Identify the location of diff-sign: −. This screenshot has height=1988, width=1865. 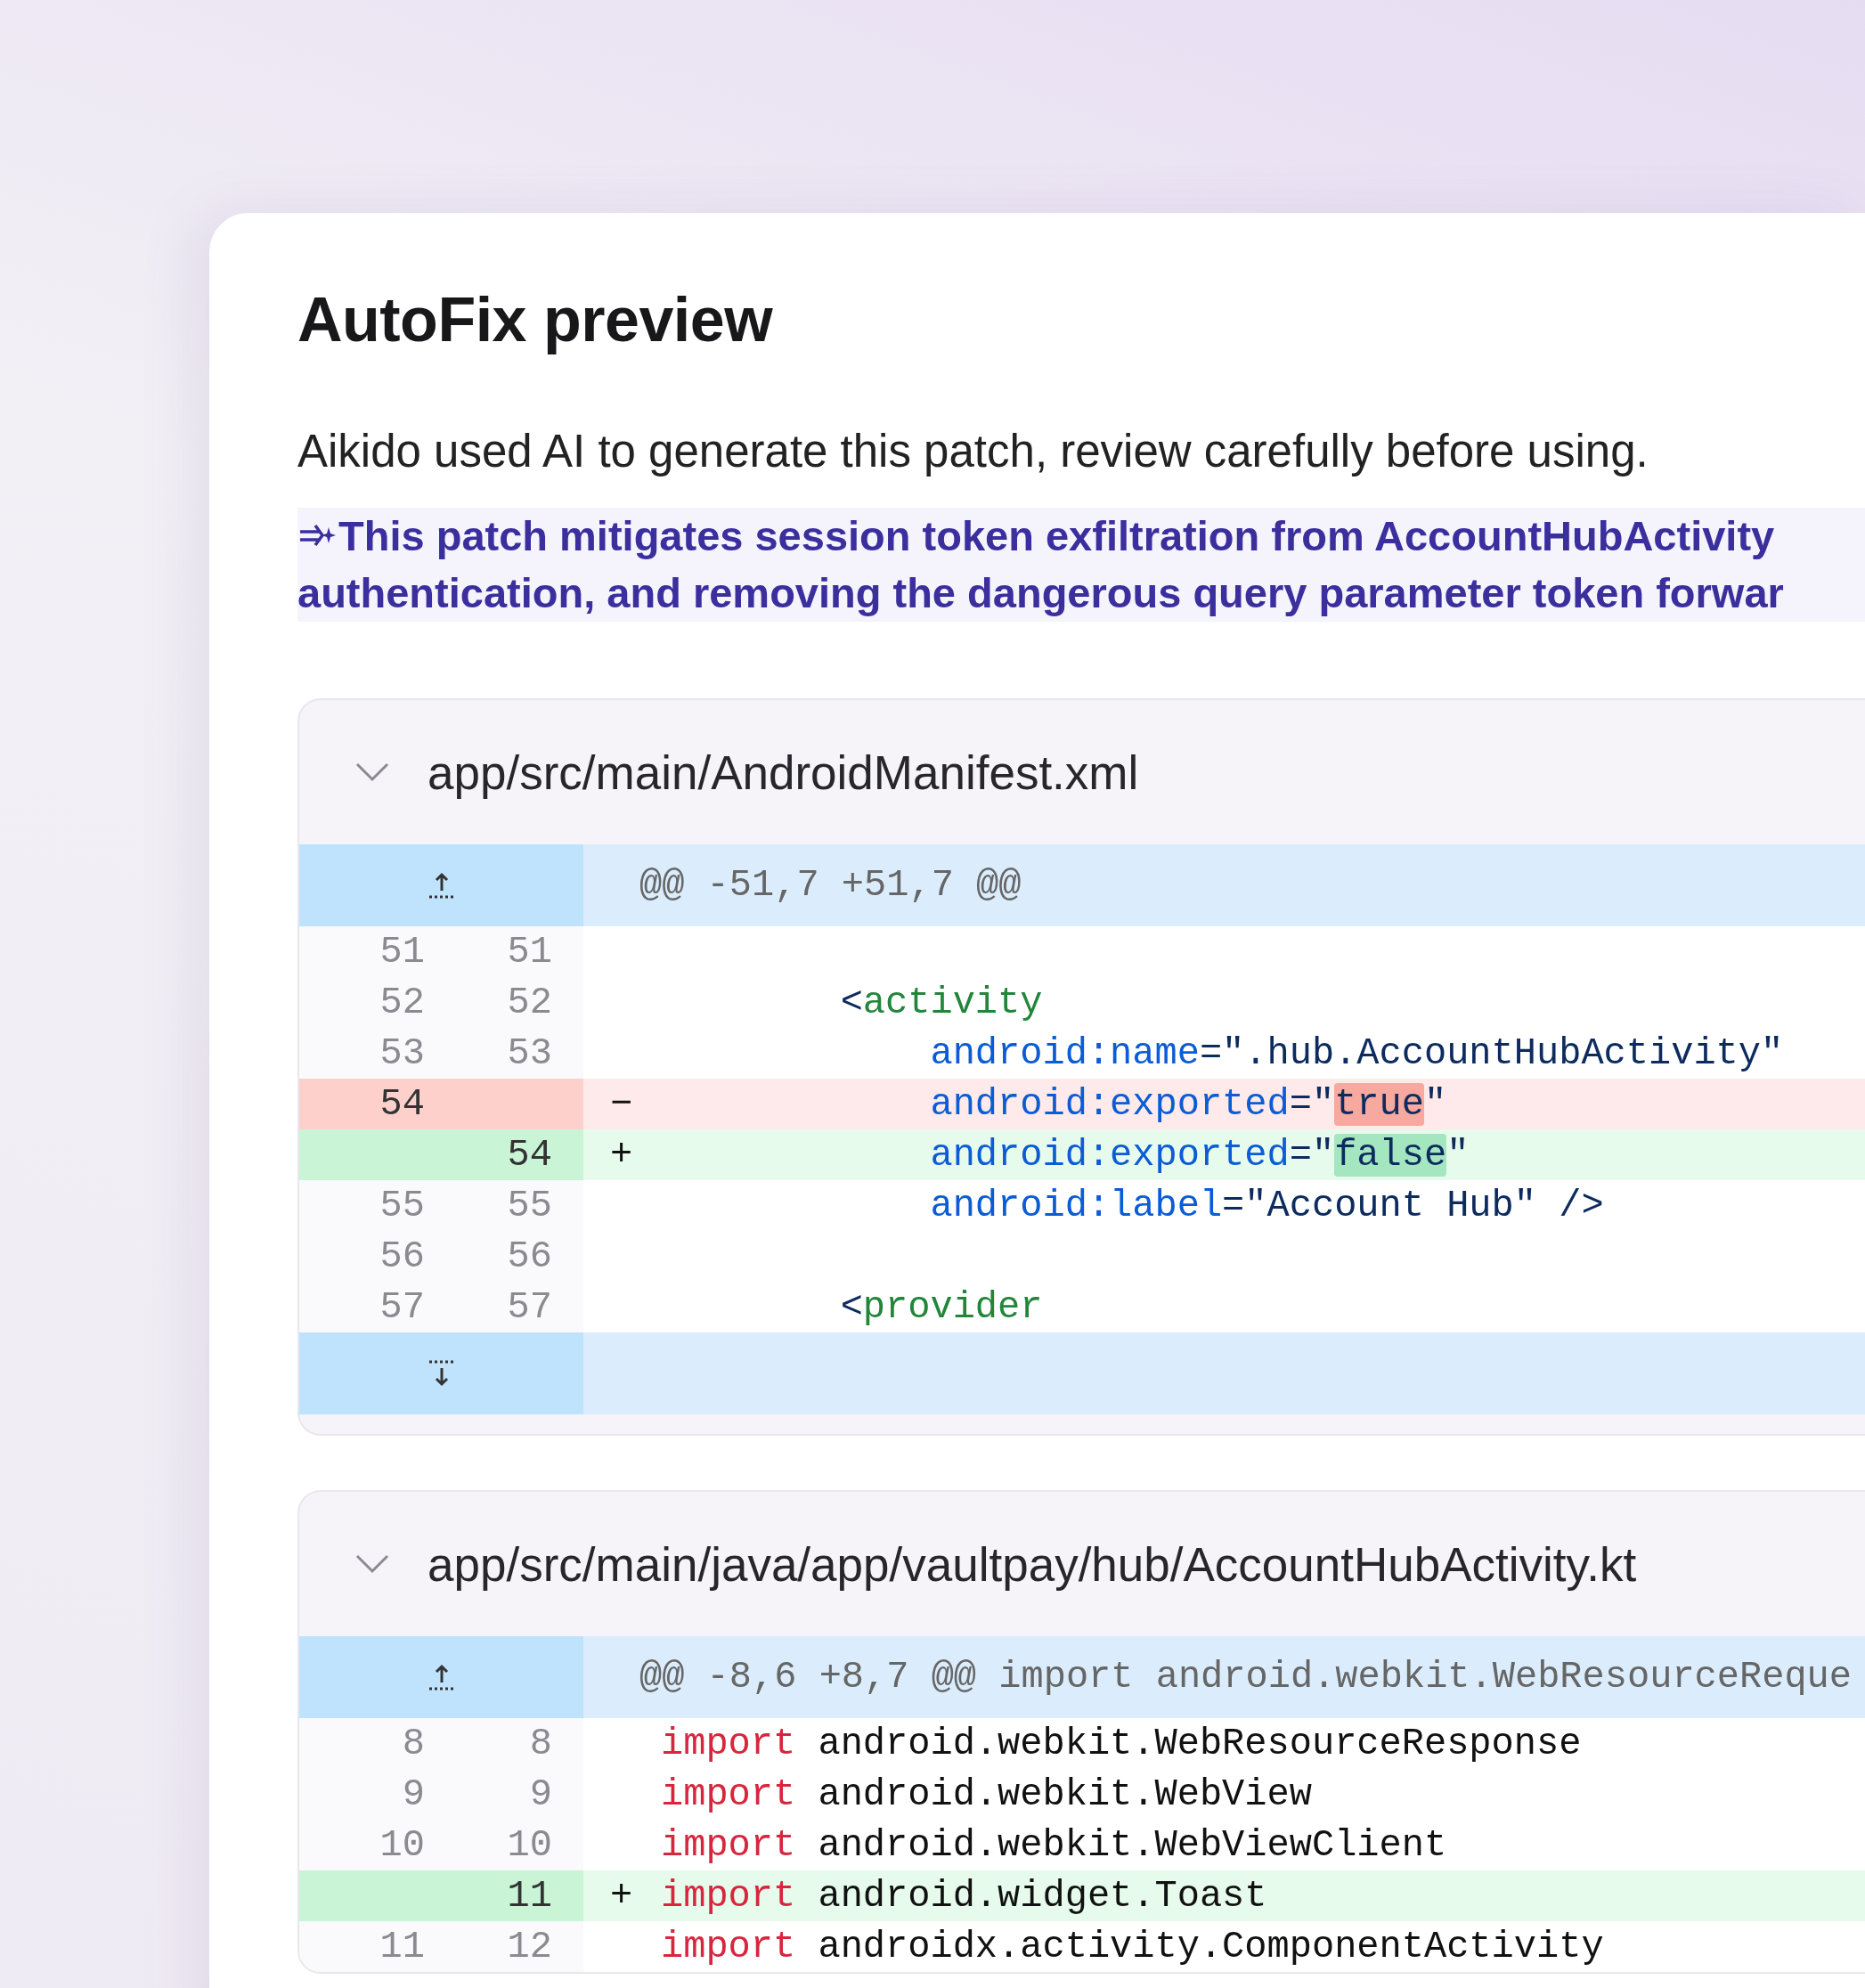
(622, 1104).